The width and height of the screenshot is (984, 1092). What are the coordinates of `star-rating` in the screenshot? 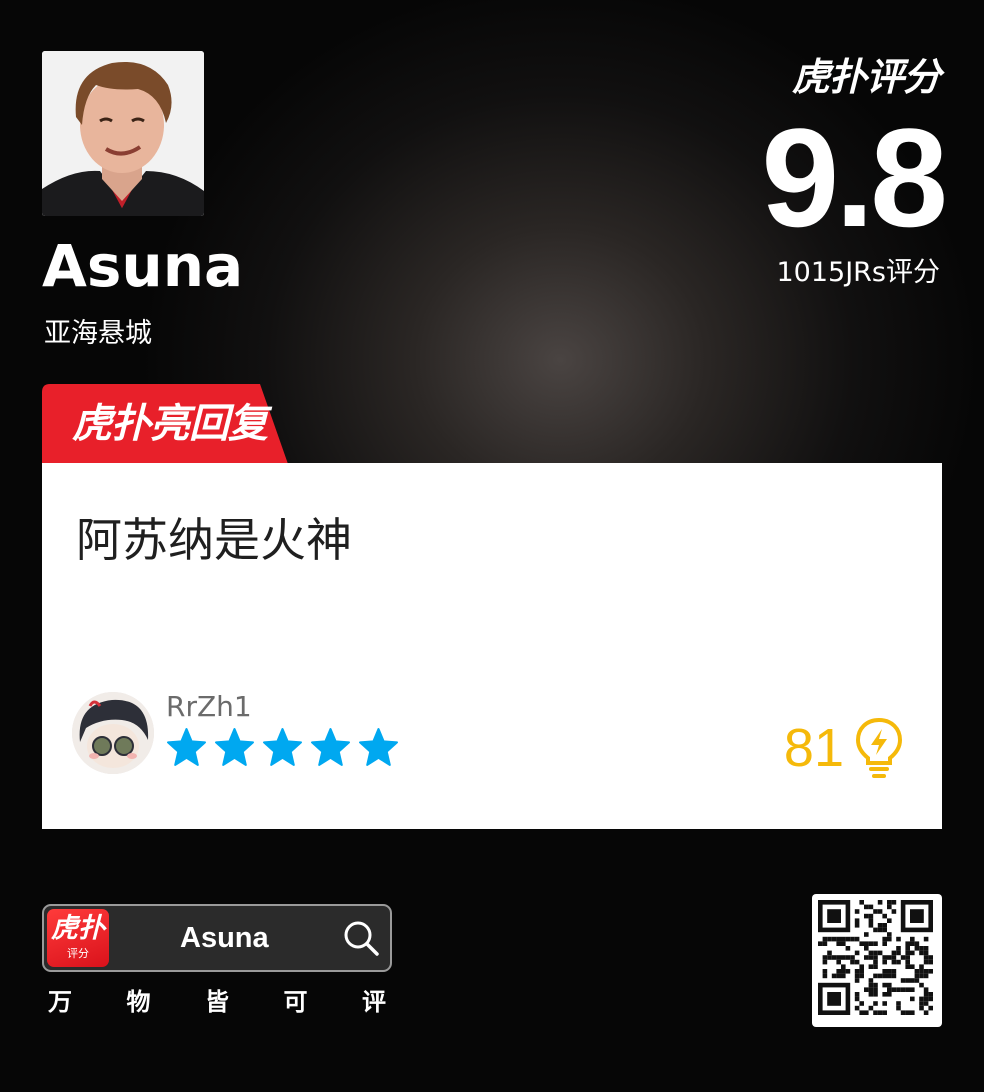 It's located at (282, 747).